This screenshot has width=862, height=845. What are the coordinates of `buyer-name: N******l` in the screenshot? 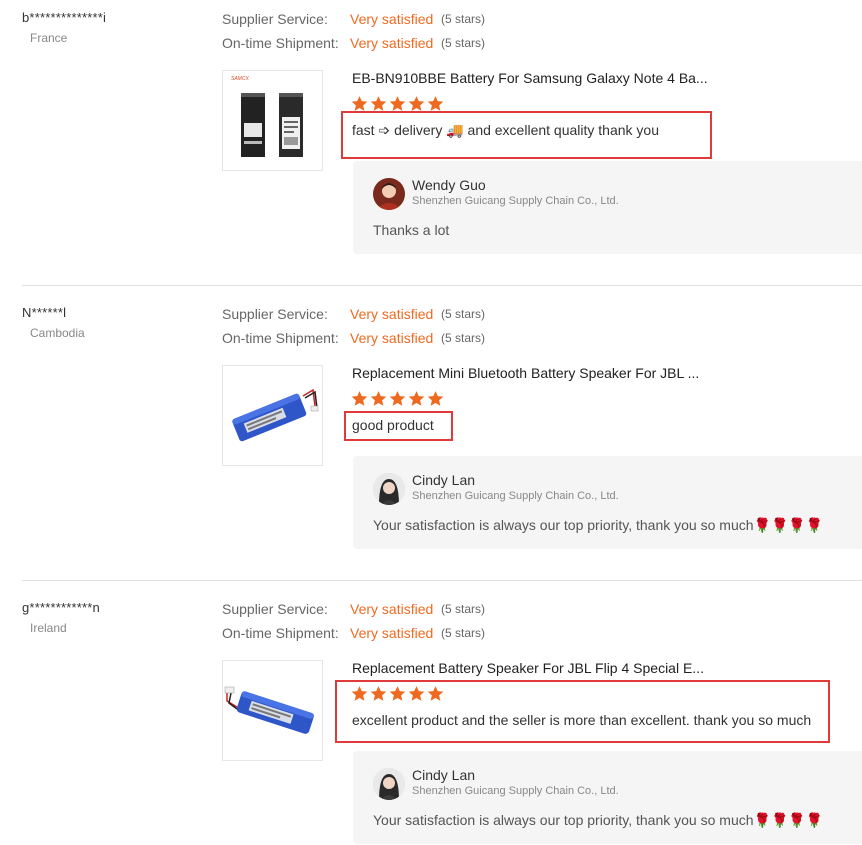 It's located at (44, 312).